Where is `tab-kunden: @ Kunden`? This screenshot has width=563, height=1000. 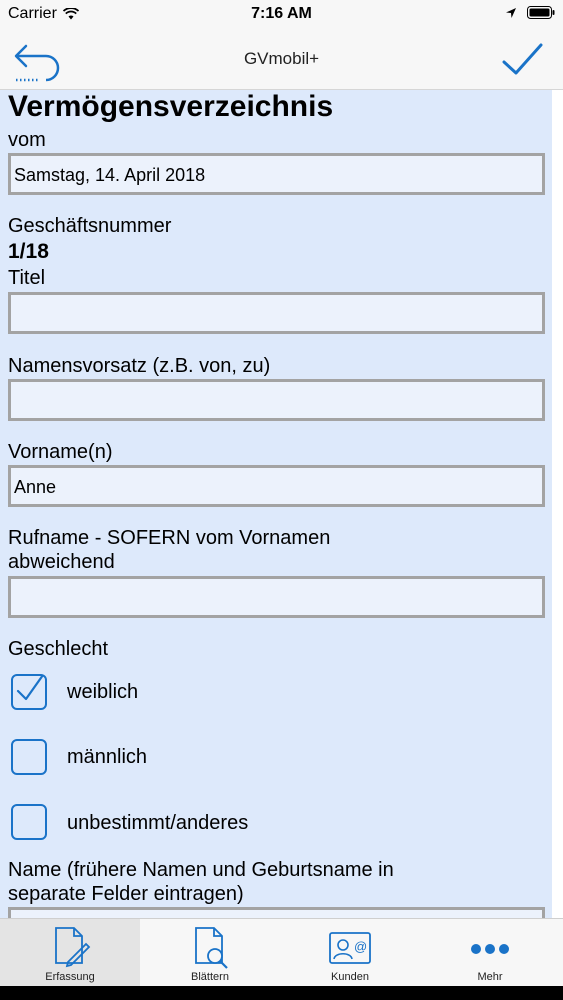 tab-kunden: @ Kunden is located at coordinates (350, 953).